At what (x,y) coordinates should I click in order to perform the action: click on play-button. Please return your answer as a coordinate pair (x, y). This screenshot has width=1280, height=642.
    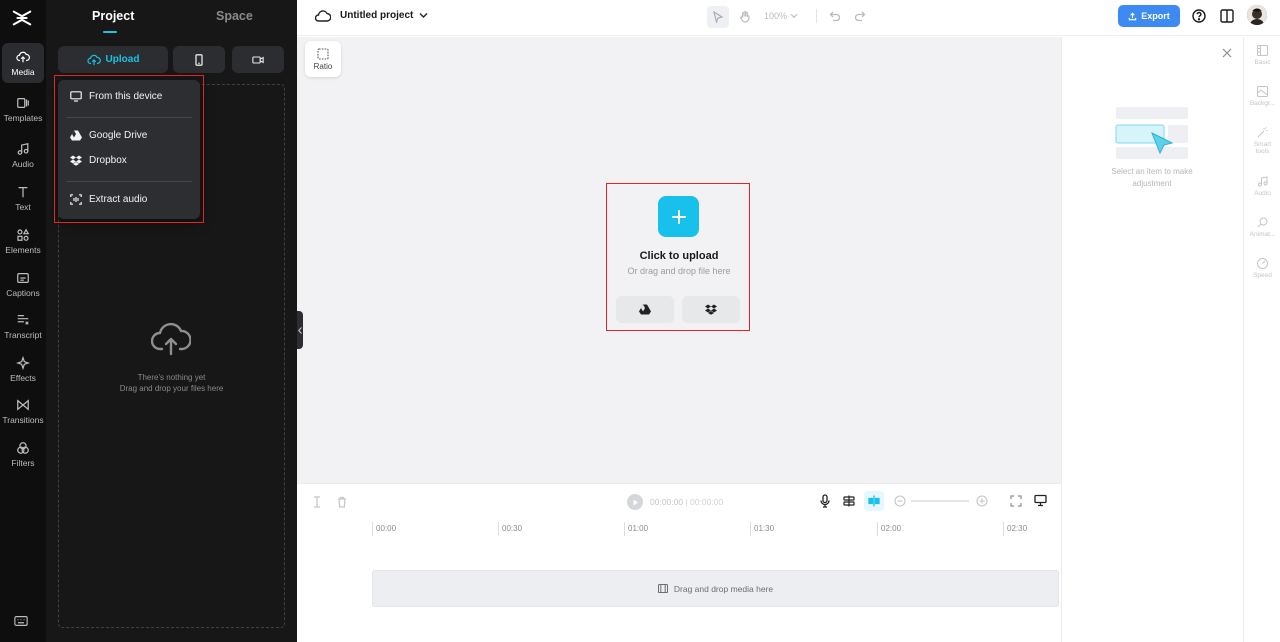
    Looking at the image, I should click on (635, 502).